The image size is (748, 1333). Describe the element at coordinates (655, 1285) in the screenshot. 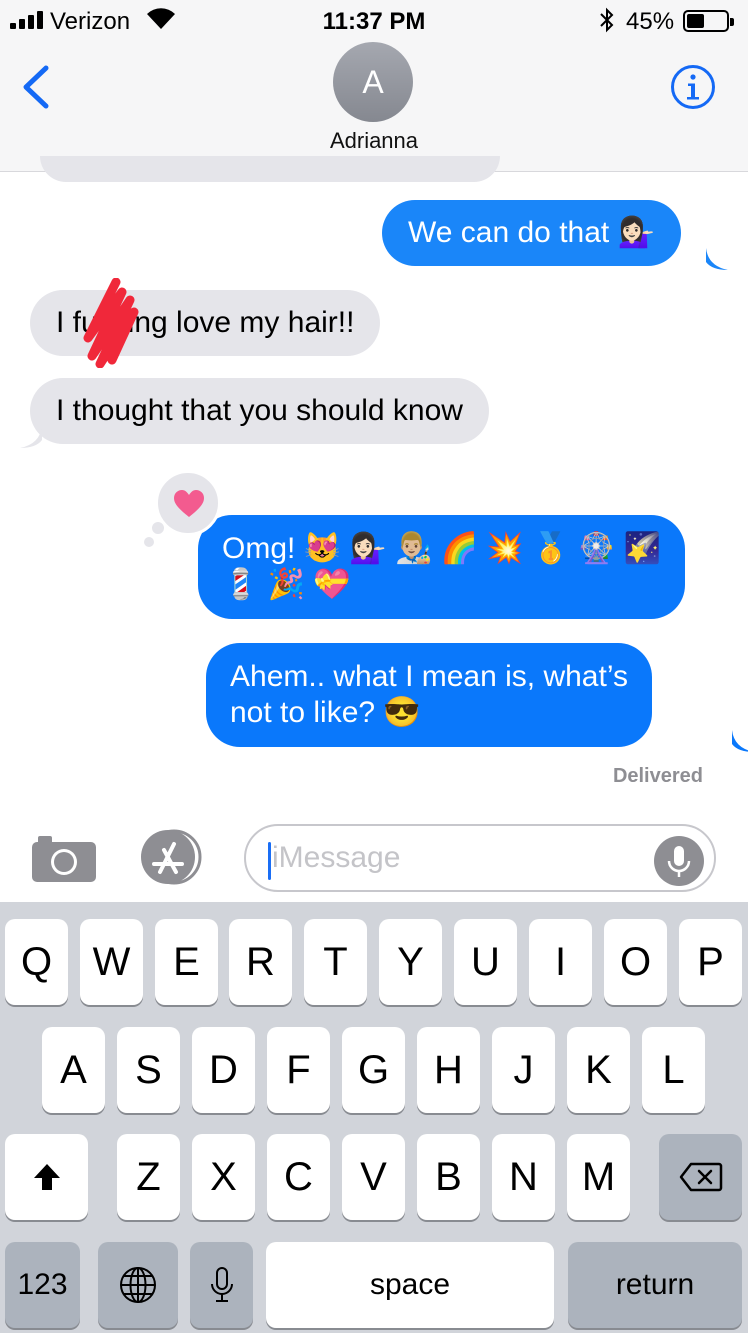

I see `return-key: return` at that location.